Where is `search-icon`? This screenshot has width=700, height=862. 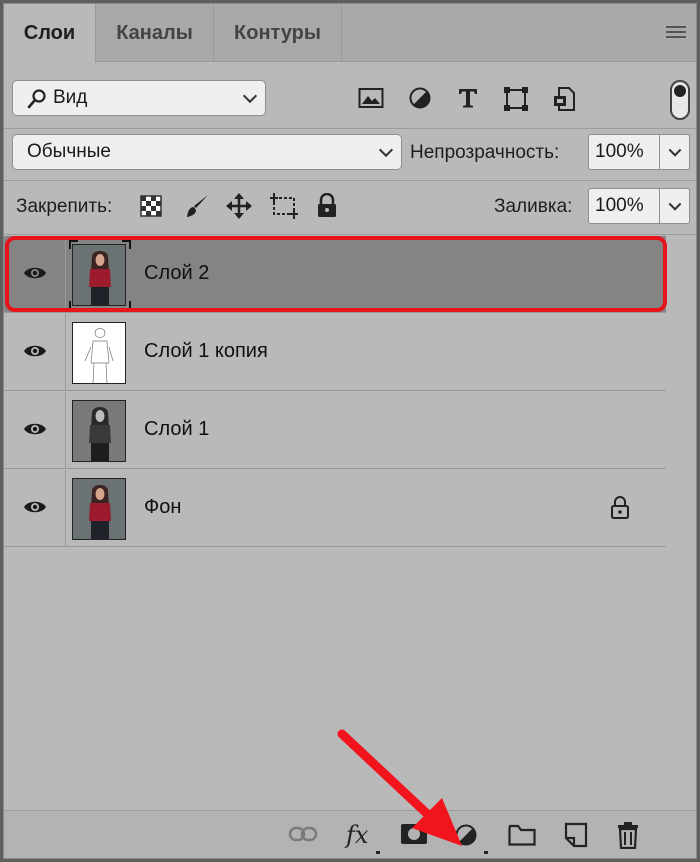 search-icon is located at coordinates (36, 99).